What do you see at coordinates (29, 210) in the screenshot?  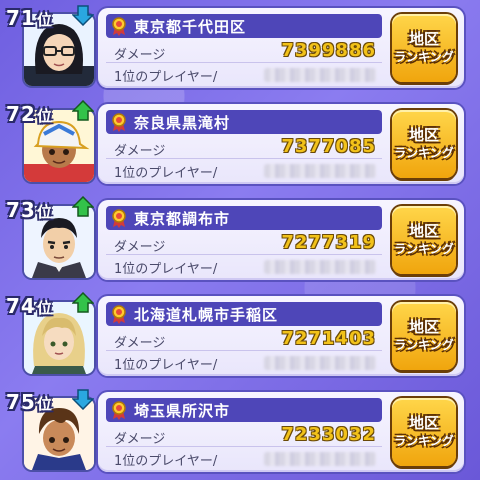 I see `rank-label: 73 位` at bounding box center [29, 210].